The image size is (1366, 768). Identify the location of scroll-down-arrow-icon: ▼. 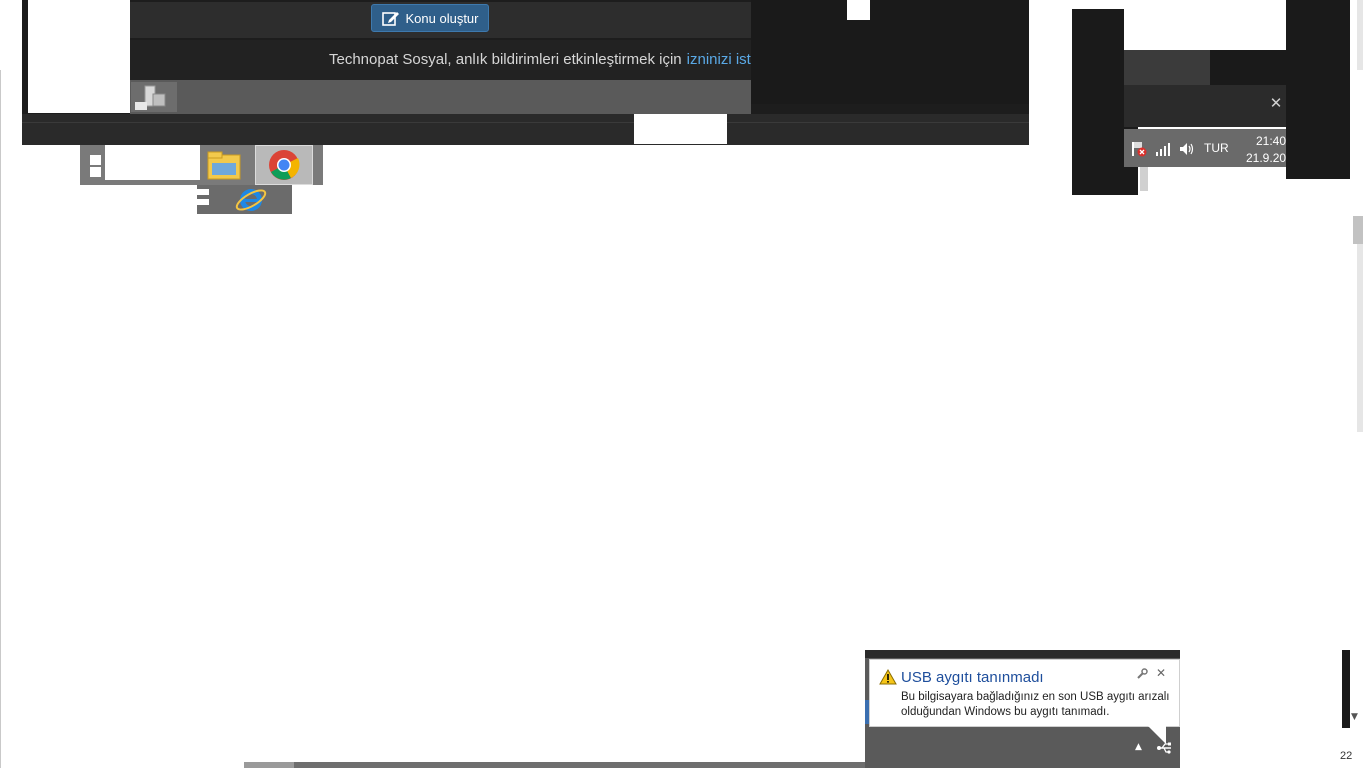
(1354, 717).